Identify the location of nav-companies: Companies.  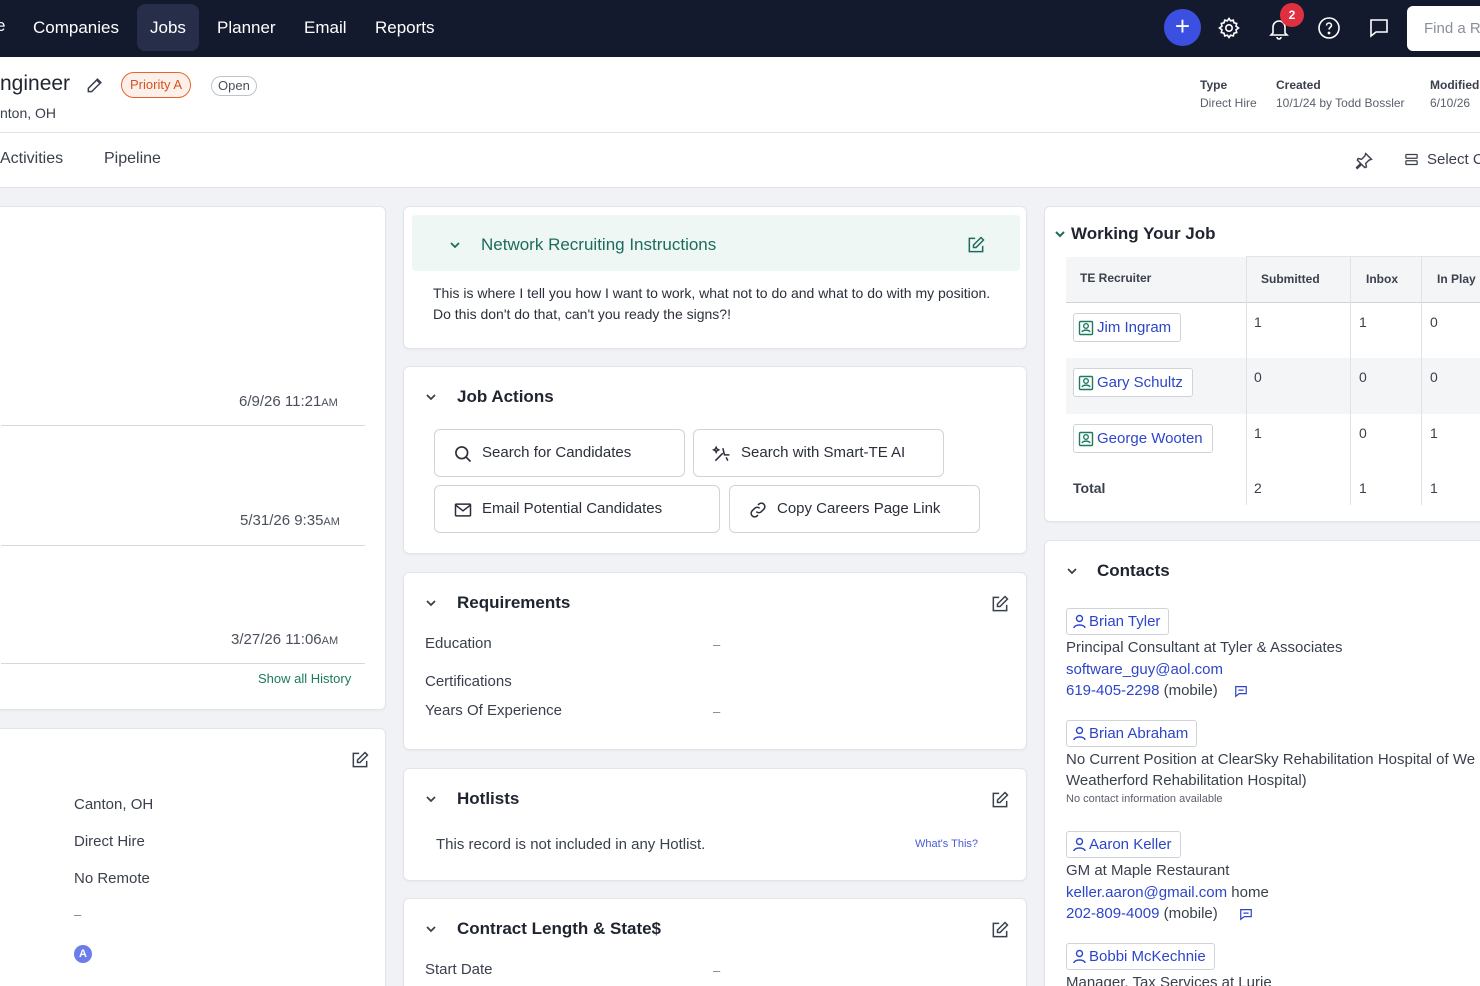
(76, 27).